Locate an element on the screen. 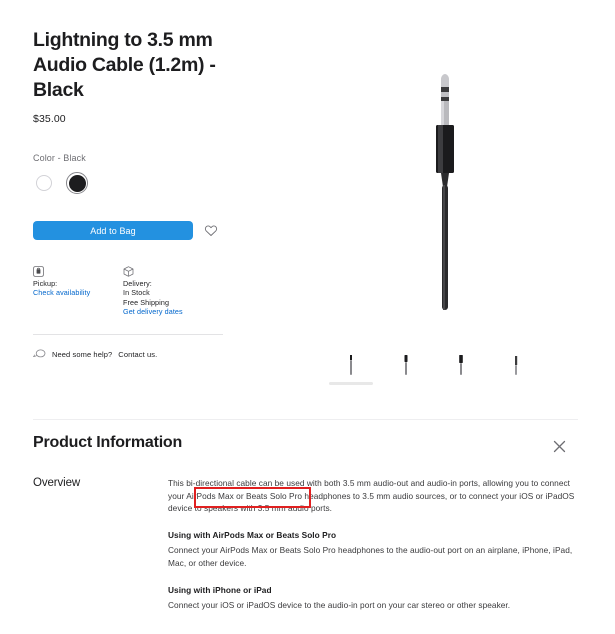 The height and width of the screenshot is (634, 615). delivery-heading: Delivery: is located at coordinates (137, 283).